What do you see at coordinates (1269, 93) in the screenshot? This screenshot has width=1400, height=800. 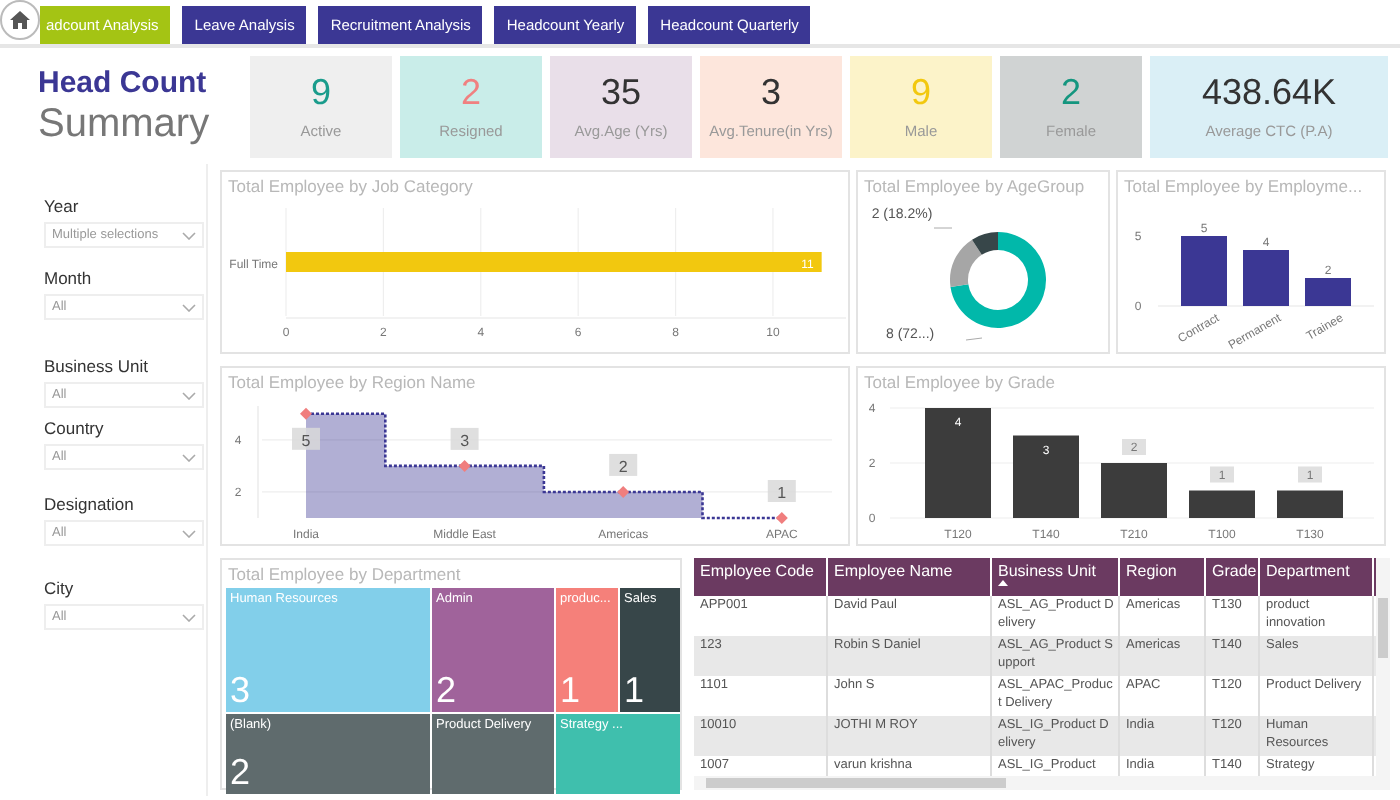 I see `kpi-value: 438.64K` at bounding box center [1269, 93].